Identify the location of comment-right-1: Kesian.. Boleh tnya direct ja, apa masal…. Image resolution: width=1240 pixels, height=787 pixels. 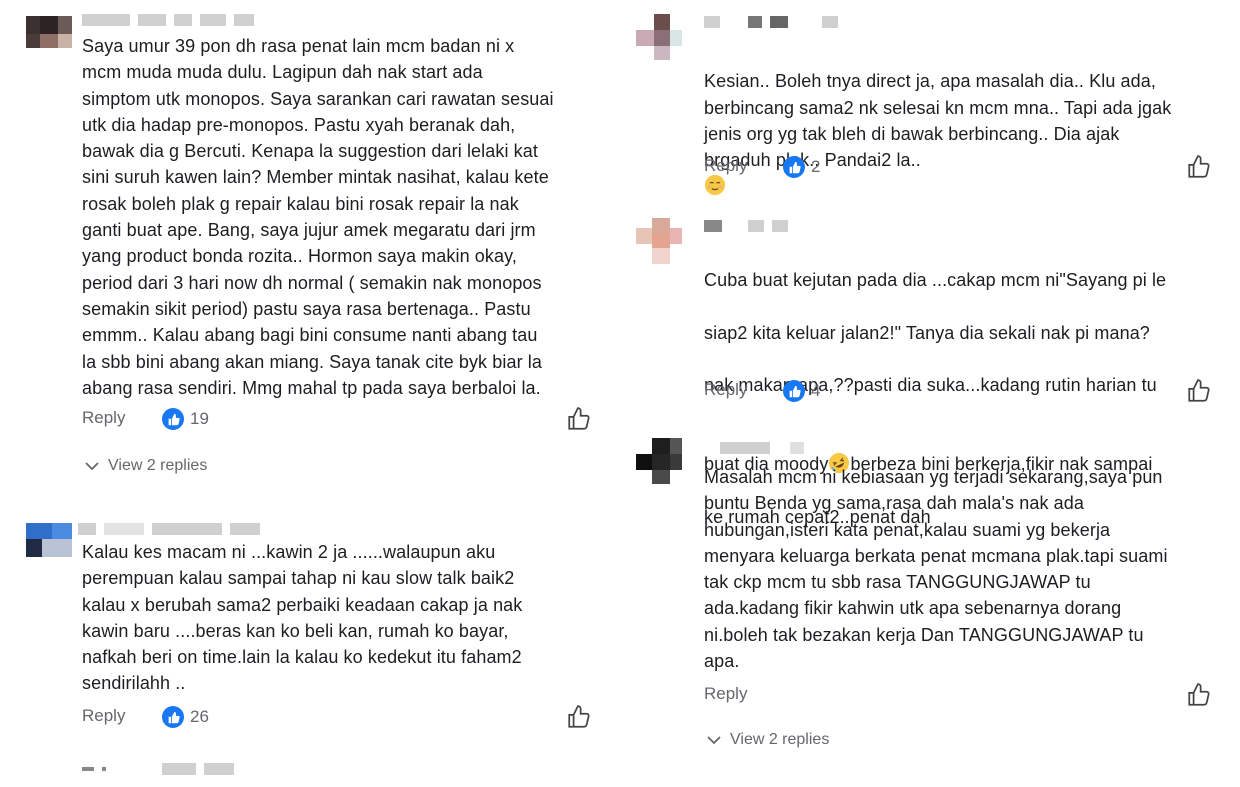
(930, 98).